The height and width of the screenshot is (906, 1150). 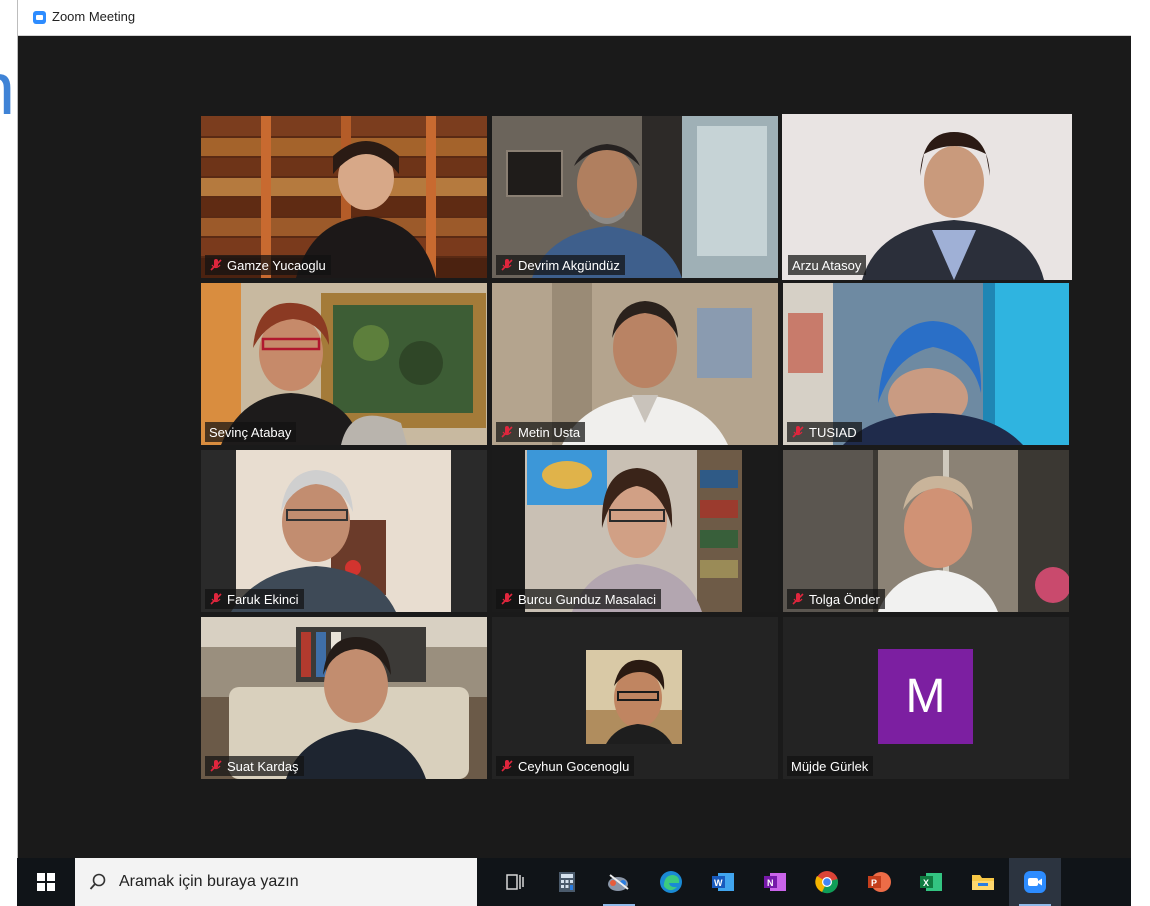 What do you see at coordinates (263, 766) in the screenshot?
I see `participant-name: Suat Kardaş` at bounding box center [263, 766].